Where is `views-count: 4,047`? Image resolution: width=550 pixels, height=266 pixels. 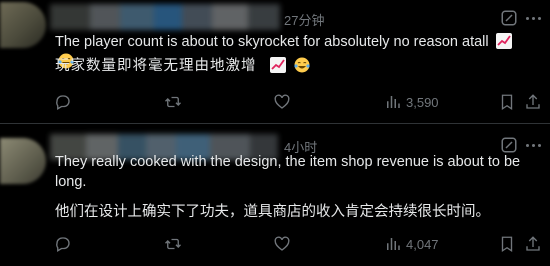
views-count: 4,047 is located at coordinates (422, 244).